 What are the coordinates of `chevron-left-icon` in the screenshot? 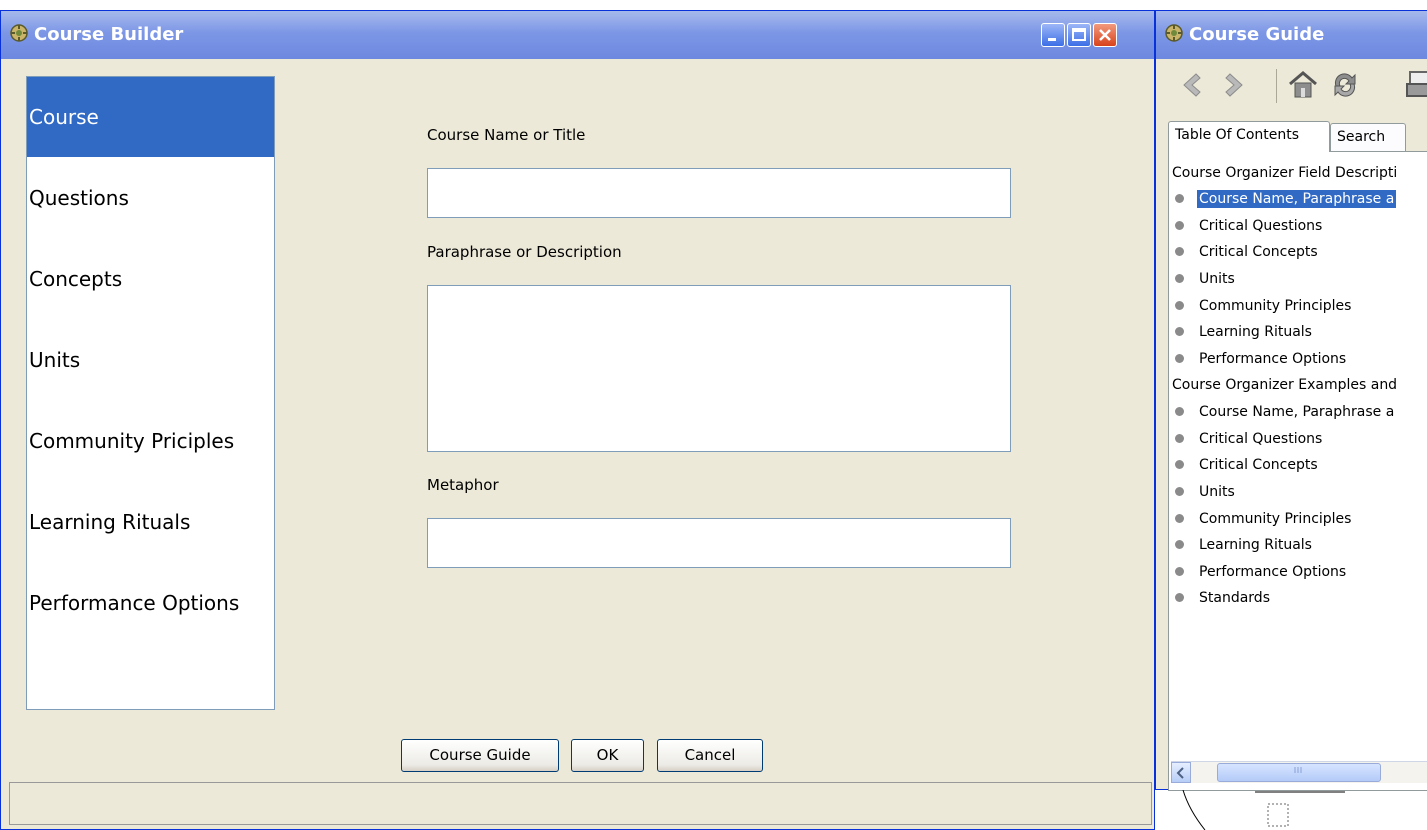 It's located at (1180, 773).